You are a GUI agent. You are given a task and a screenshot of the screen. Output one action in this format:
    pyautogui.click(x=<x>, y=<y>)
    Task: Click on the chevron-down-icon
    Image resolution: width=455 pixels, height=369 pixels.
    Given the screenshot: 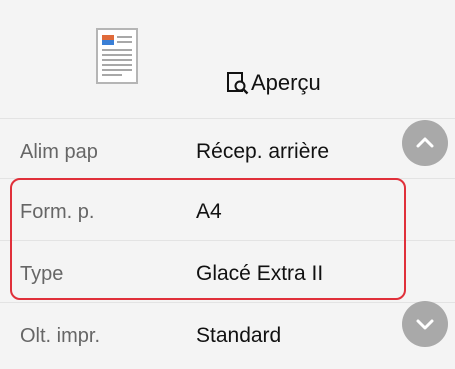 What is the action you would take?
    pyautogui.click(x=425, y=324)
    